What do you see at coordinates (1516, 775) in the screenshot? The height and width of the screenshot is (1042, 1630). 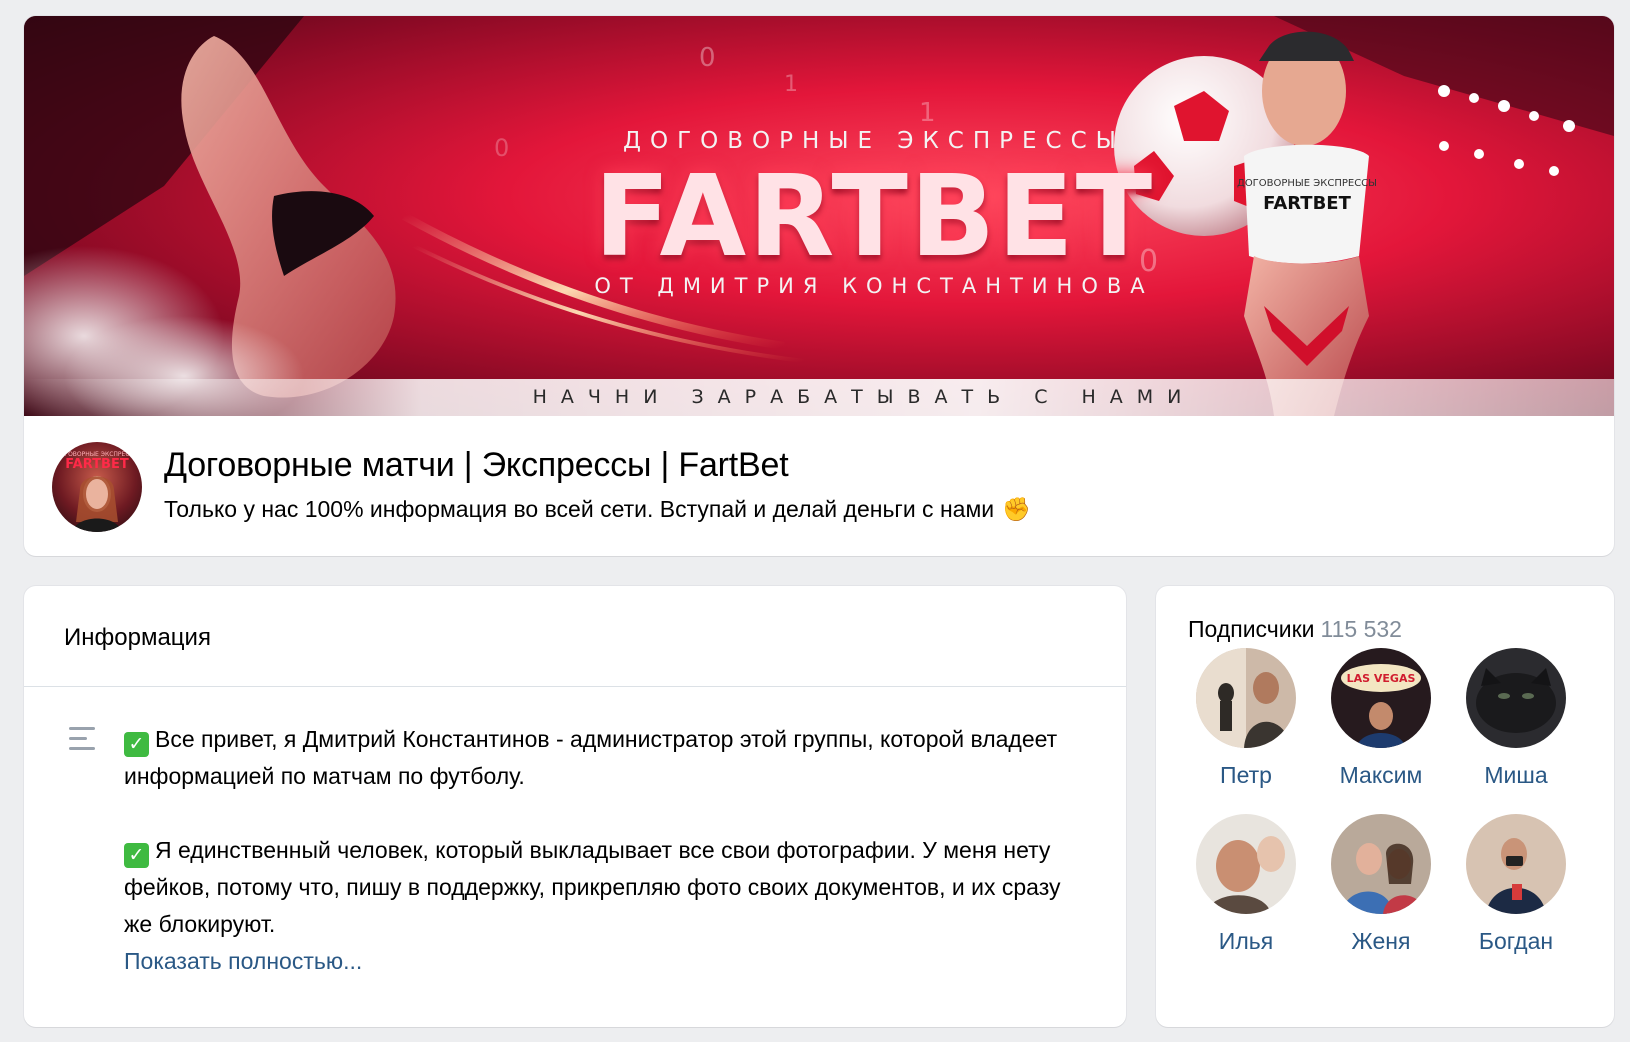 I see `member-name: Миша` at bounding box center [1516, 775].